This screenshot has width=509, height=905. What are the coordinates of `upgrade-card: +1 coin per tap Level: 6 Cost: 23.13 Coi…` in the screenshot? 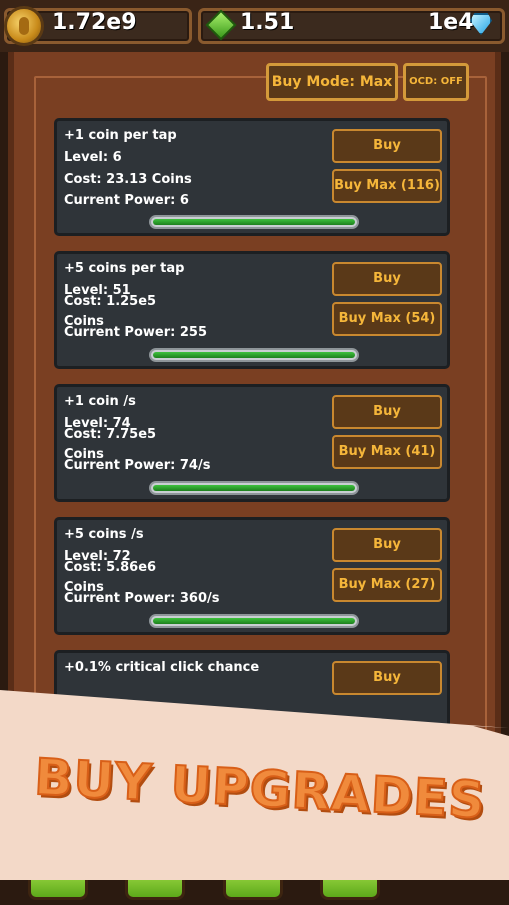 It's located at (252, 177).